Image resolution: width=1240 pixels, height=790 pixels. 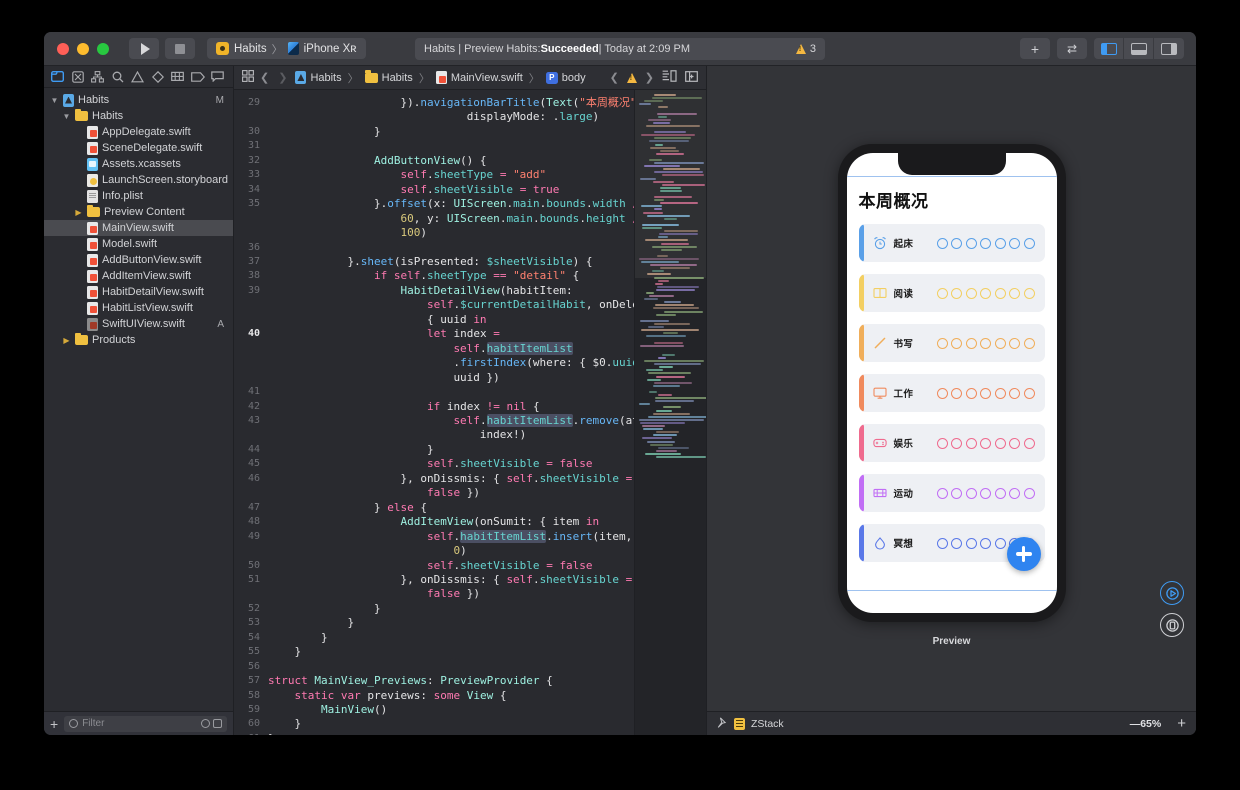 I want to click on close-button, so click(x=63, y=48).